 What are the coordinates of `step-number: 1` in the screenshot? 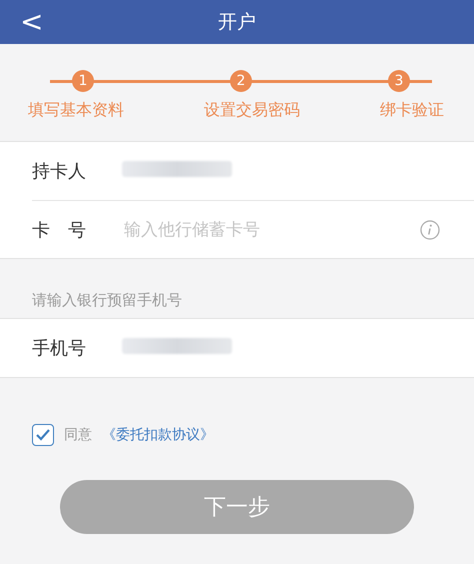 It's located at (83, 81).